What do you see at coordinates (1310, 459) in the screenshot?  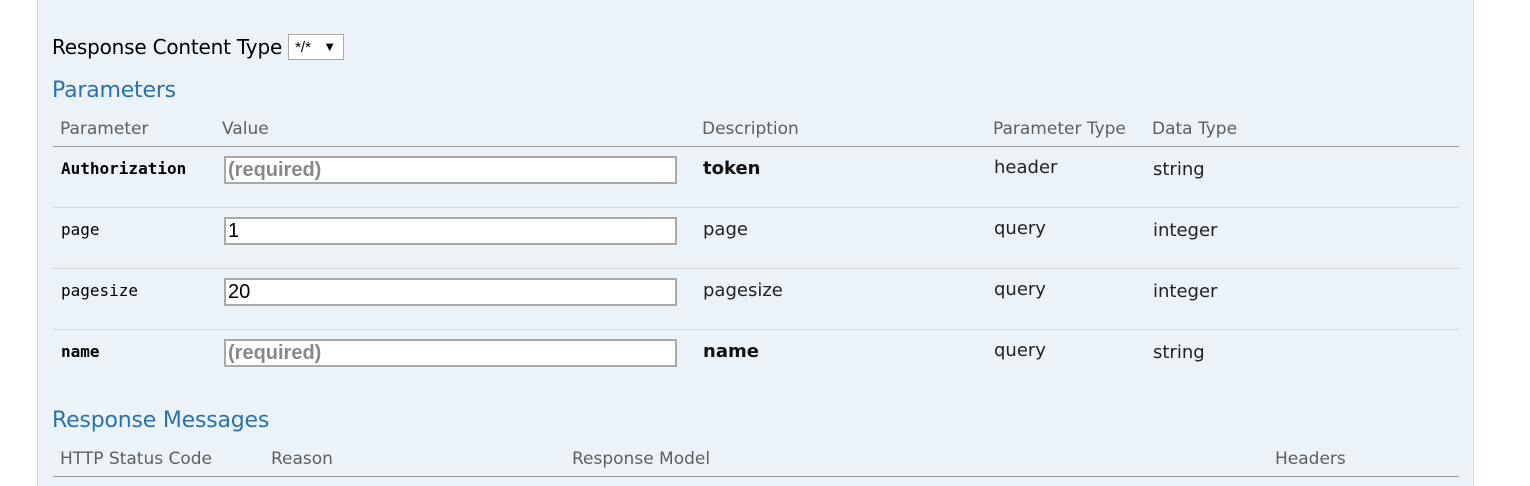 I see `column-header-headers: Headers` at bounding box center [1310, 459].